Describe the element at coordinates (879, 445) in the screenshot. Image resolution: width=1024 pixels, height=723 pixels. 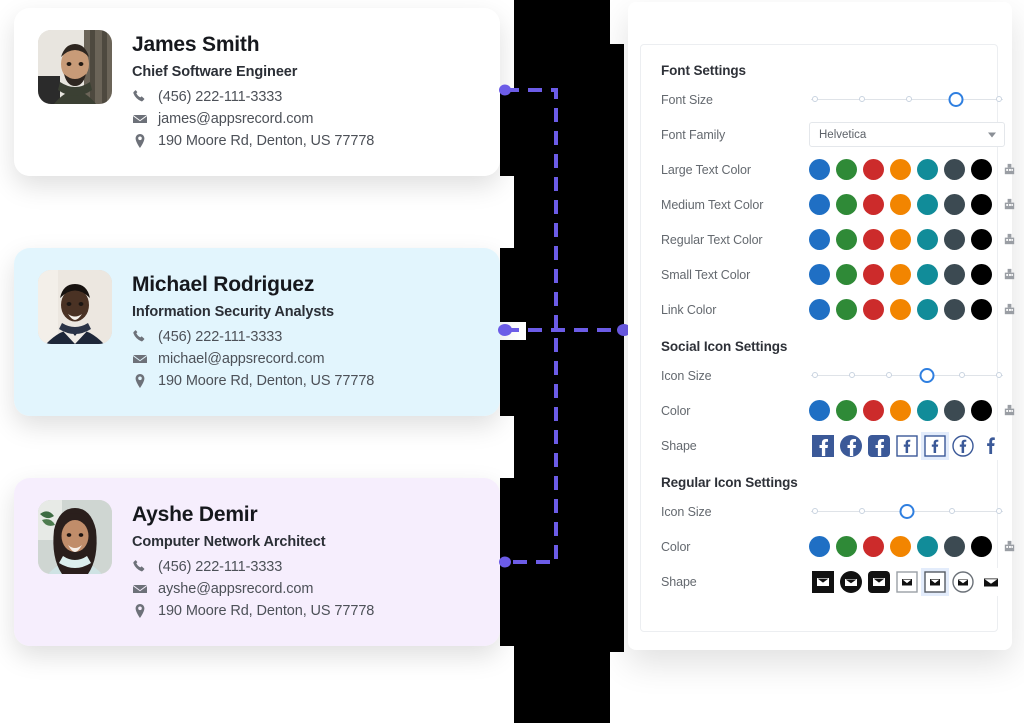
I see `facebook-rounded-solid-icon` at that location.